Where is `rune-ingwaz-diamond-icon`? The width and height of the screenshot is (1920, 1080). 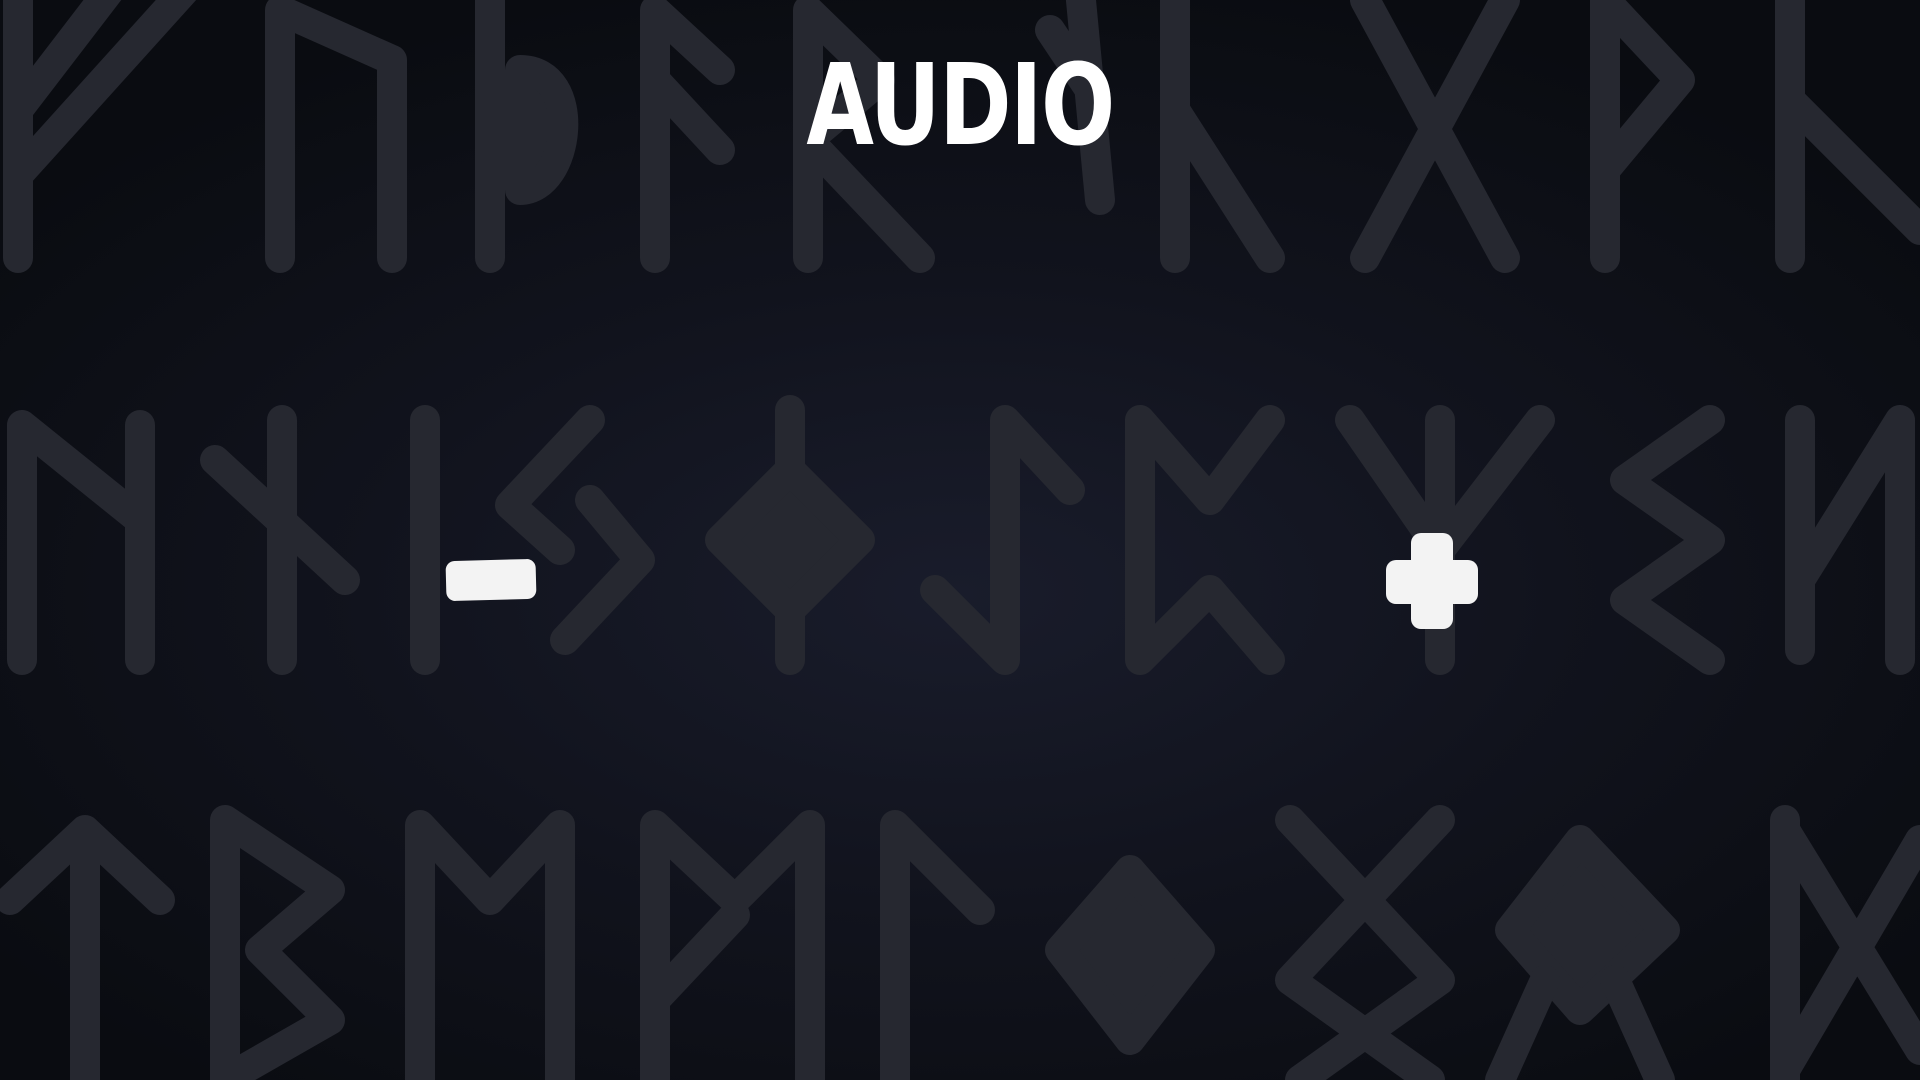 rune-ingwaz-diamond-icon is located at coordinates (1130, 955).